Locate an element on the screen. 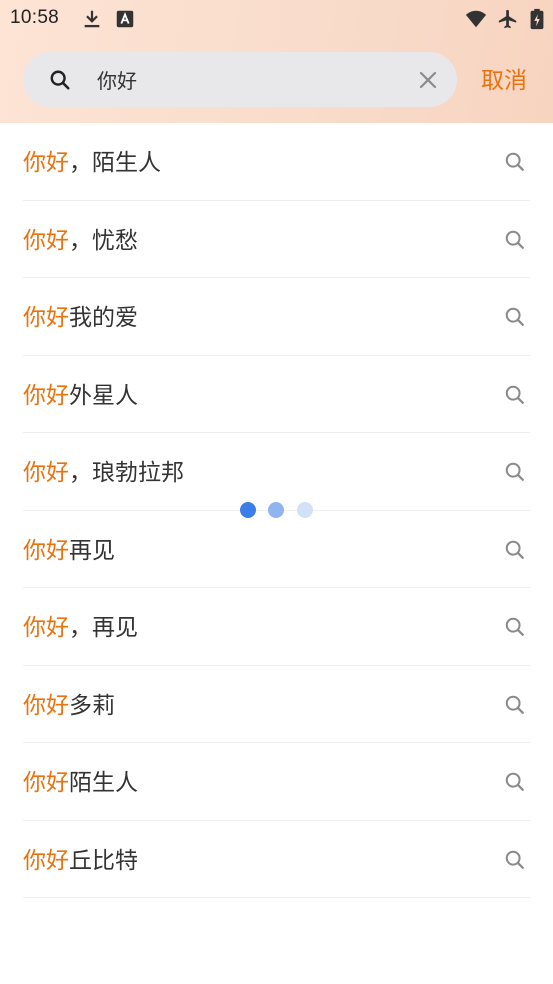  suggestion-rest: ，再见 is located at coordinates (103, 627).